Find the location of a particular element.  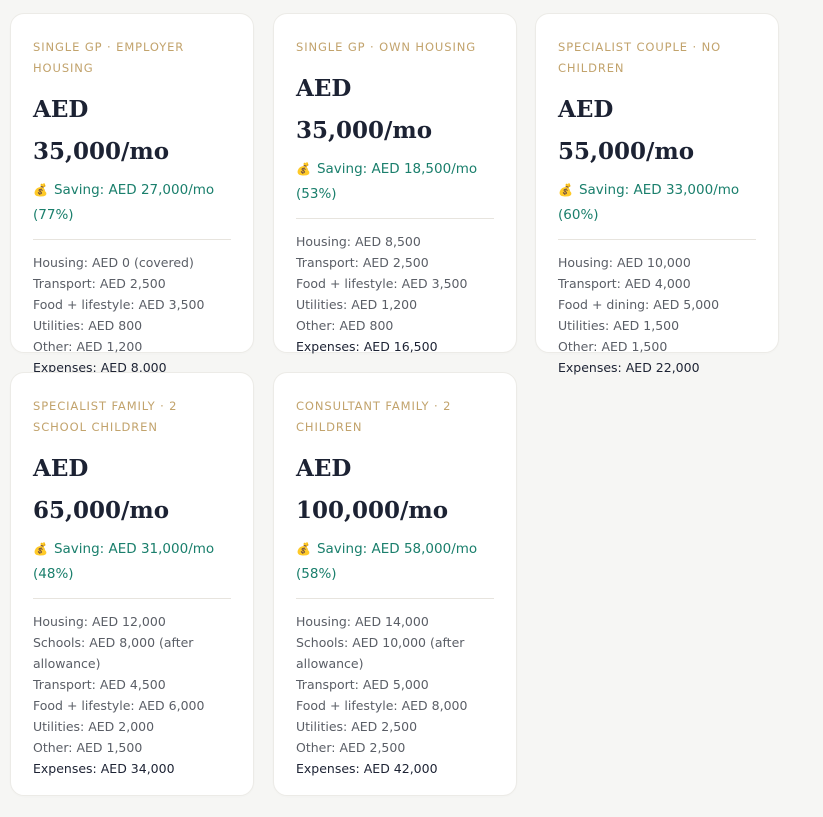

card-salary: AED 65,000/mo is located at coordinates (101, 489).